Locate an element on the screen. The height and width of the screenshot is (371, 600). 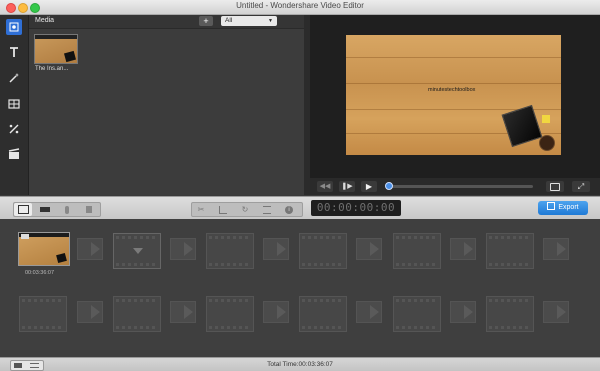
device-image is located at coordinates (522, 126).